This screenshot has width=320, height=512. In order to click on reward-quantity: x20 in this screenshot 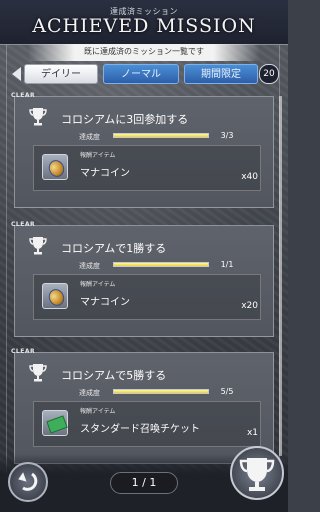, I will do `click(249, 306)`.